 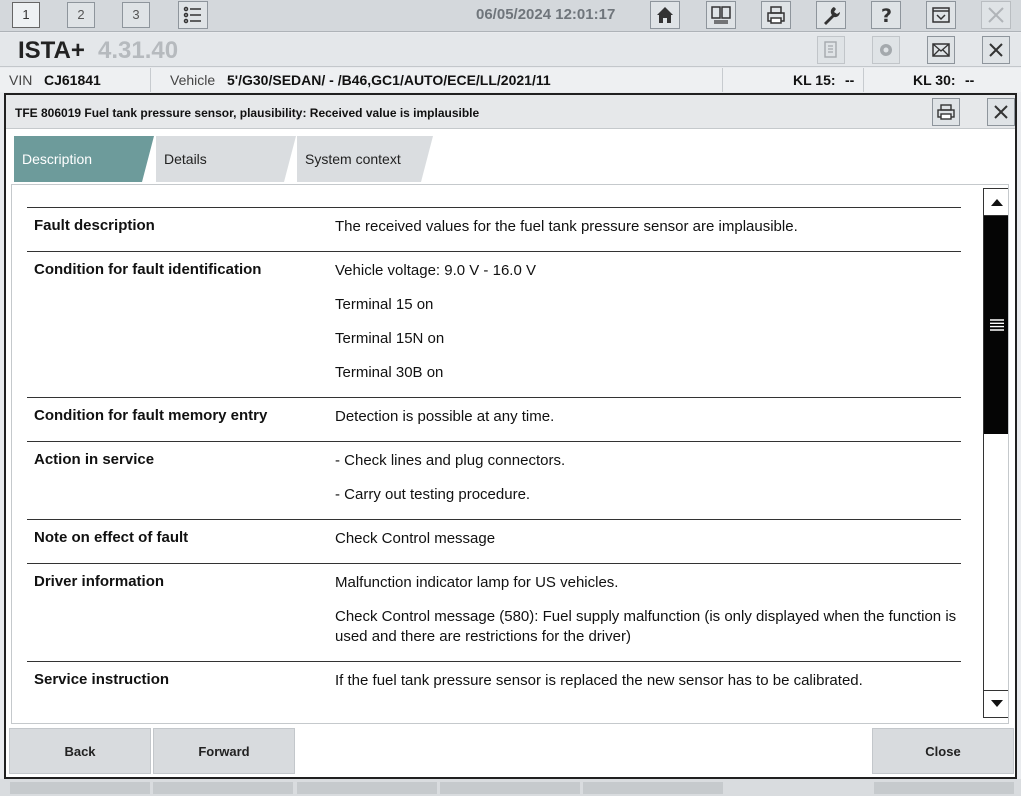 What do you see at coordinates (81, 15) in the screenshot?
I see `session-tab-2: 2` at bounding box center [81, 15].